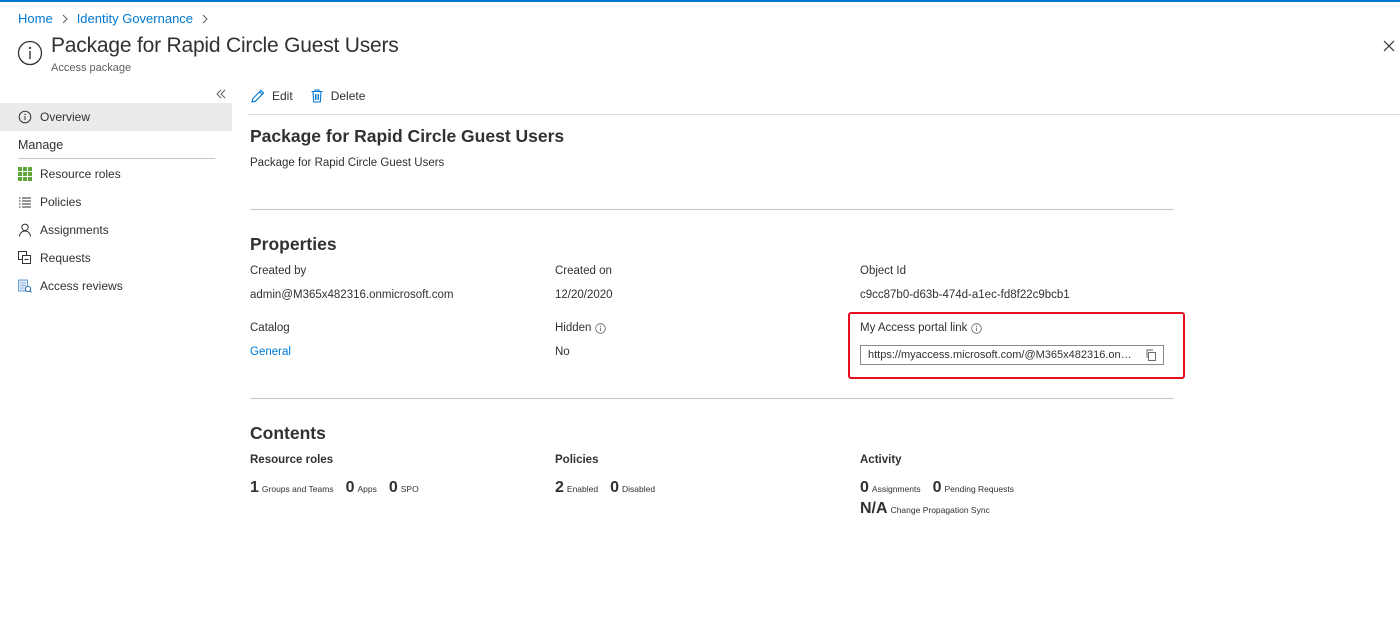  Describe the element at coordinates (1016, 345) in the screenshot. I see `highlight-box` at that location.